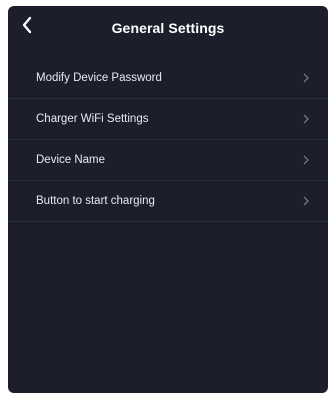 This screenshot has width=333, height=396. I want to click on settings-item-label: Device Name, so click(71, 160).